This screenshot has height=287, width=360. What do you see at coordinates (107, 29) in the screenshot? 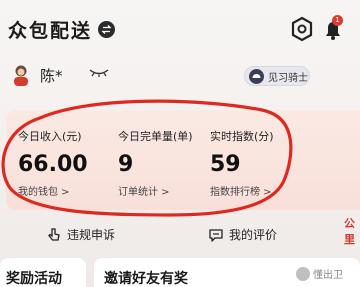
I see `switch-arrows-icon` at bounding box center [107, 29].